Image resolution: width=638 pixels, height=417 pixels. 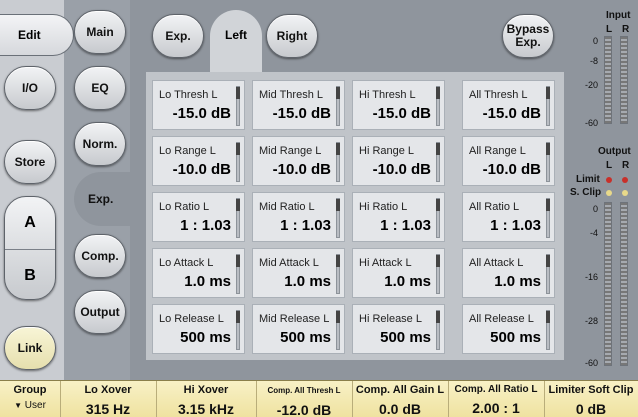 What do you see at coordinates (508, 105) in the screenshot?
I see `parameter-cell: All Thresh L -15.0 dB` at bounding box center [508, 105].